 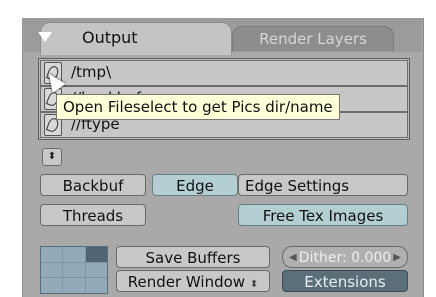 What do you see at coordinates (193, 257) in the screenshot?
I see `save-buffers-button: Save Buffers` at bounding box center [193, 257].